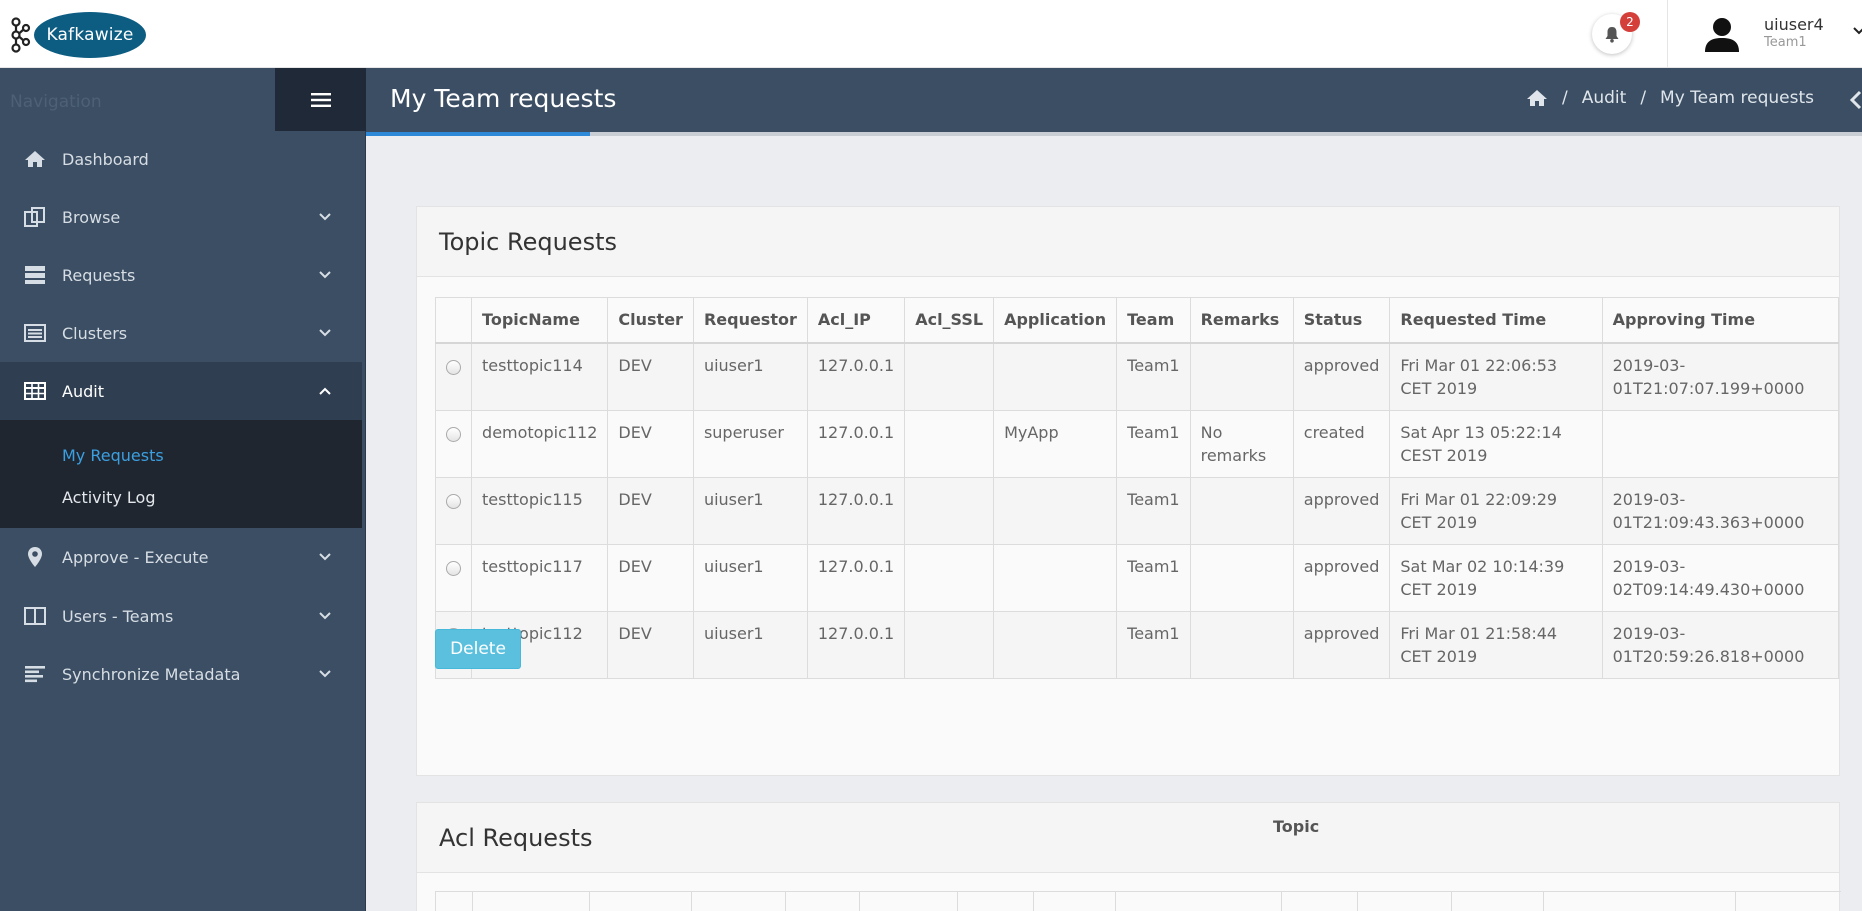 The image size is (1862, 911). I want to click on cell-requested-time: Fri Mar 01 22:06:53 CET 2019, so click(1496, 376).